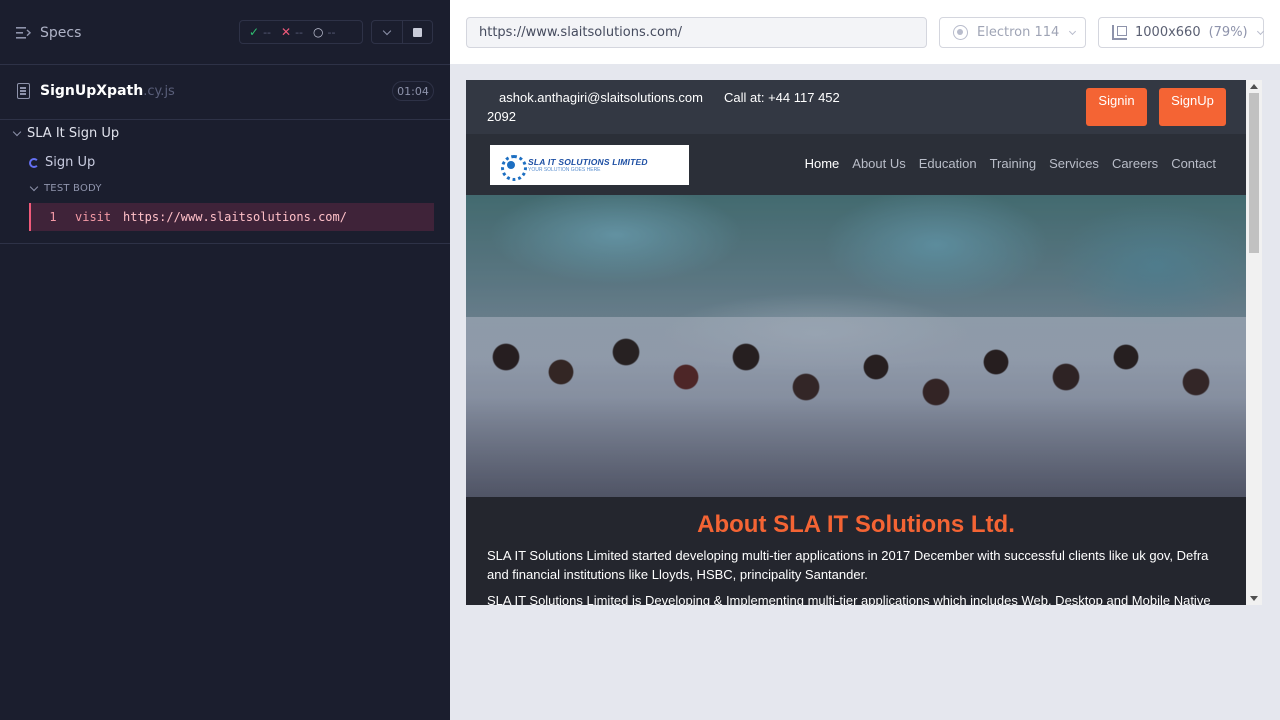 The height and width of the screenshot is (720, 1280). I want to click on passed-count: --, so click(267, 32).